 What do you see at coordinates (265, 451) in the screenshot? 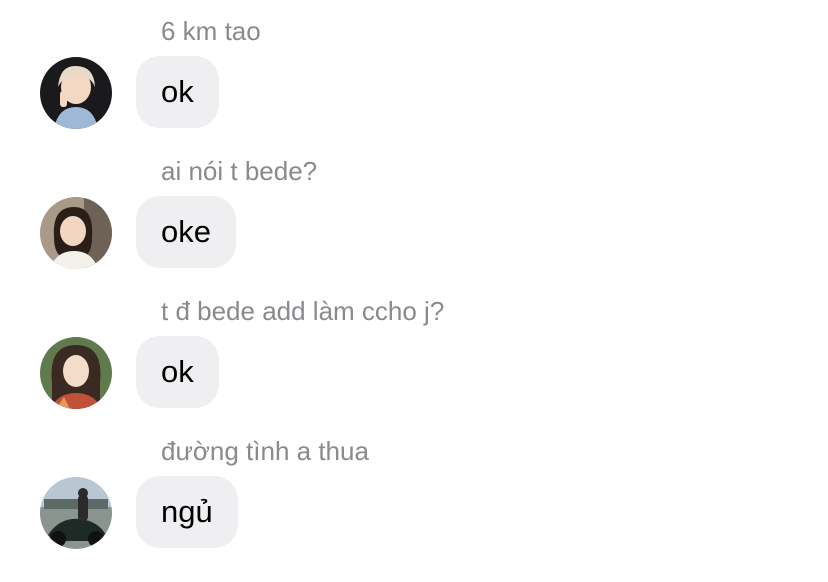
I see `reply-reference: đường tình a thua` at bounding box center [265, 451].